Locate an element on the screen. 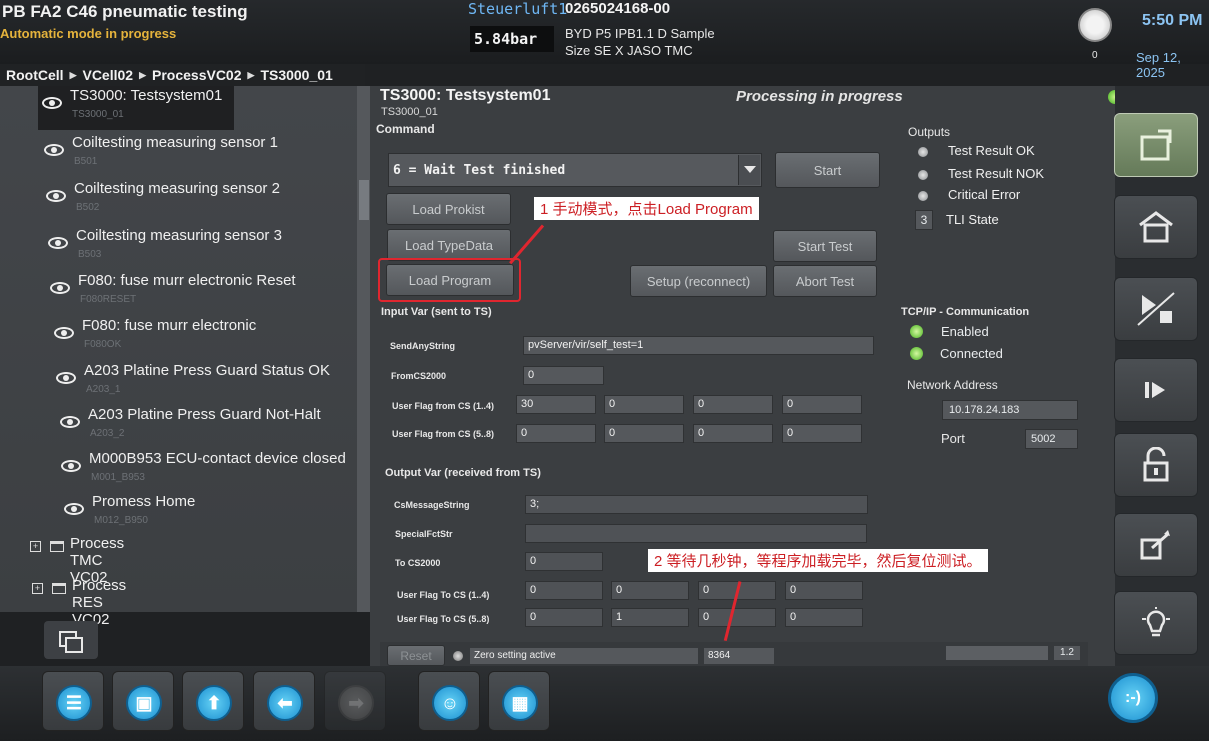 The width and height of the screenshot is (1209, 741). user-flag-from-label: User Flag from CS (5..8) is located at coordinates (443, 434).